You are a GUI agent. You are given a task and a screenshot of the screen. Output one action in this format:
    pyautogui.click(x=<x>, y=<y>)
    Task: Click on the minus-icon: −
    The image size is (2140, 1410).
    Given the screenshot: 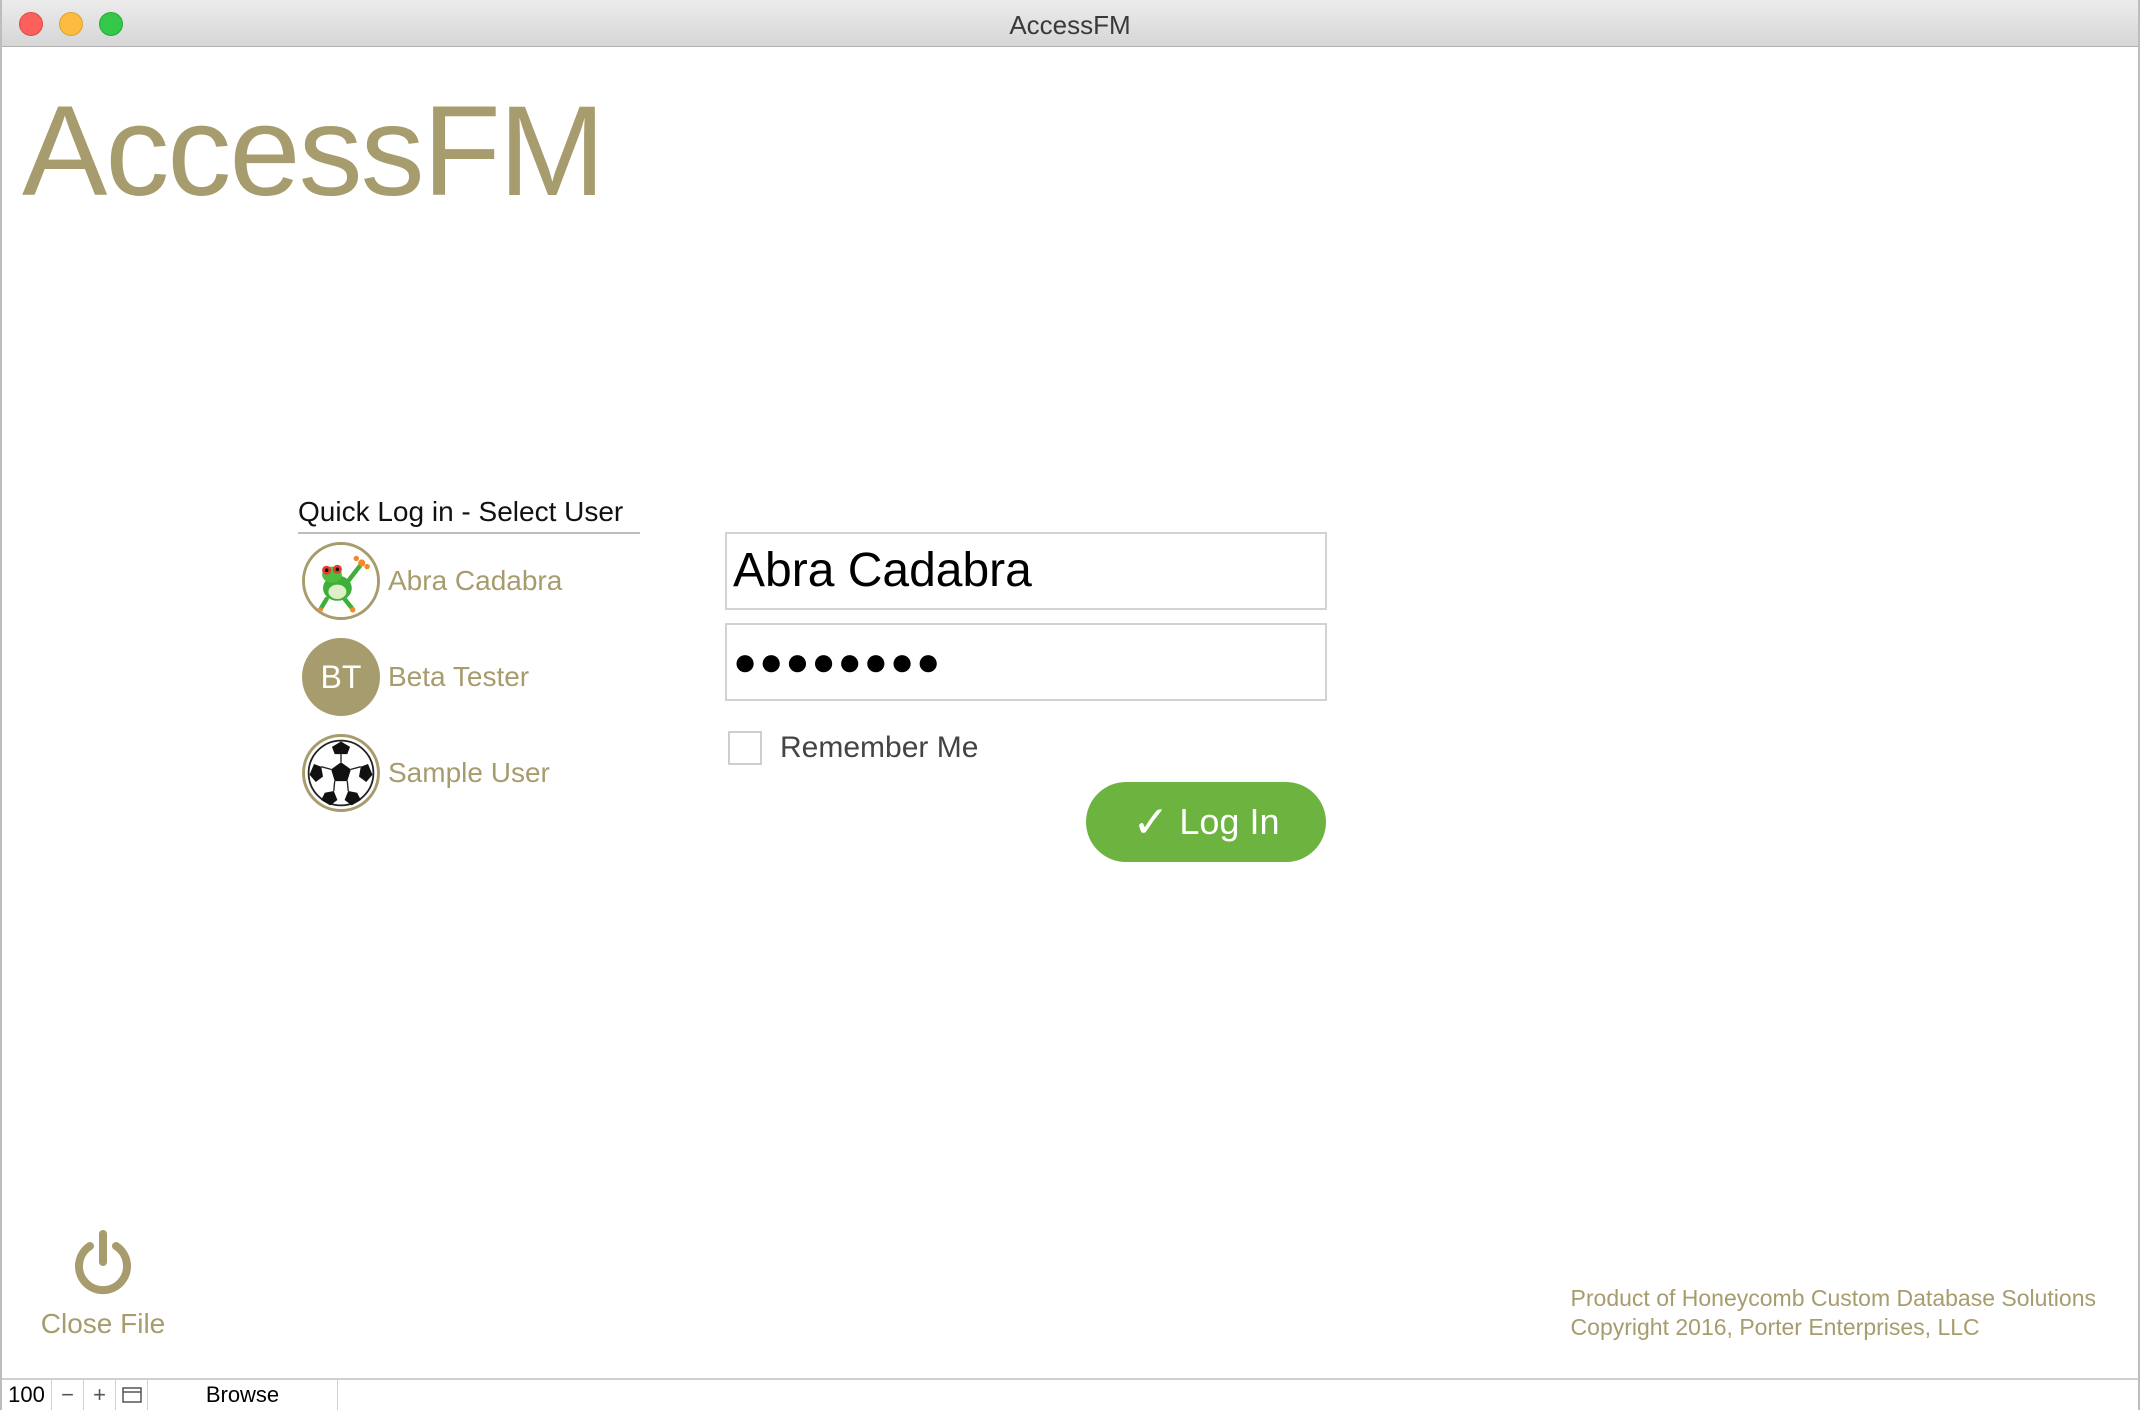 What is the action you would take?
    pyautogui.click(x=67, y=1394)
    